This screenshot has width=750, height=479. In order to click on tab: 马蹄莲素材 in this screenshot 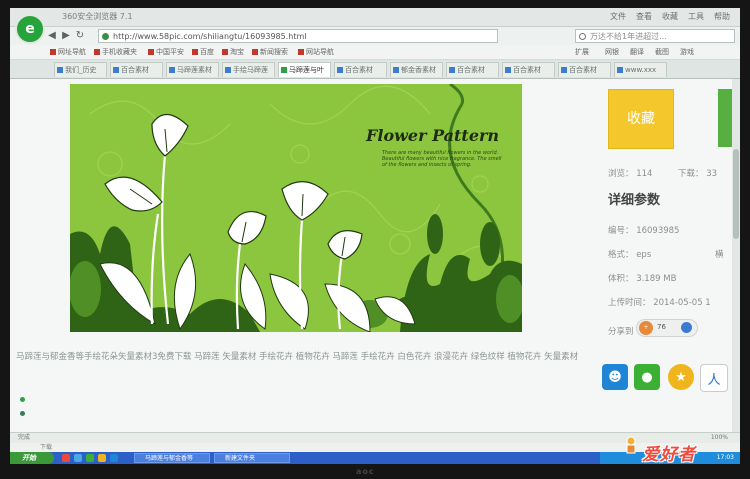, I will do `click(192, 69)`.